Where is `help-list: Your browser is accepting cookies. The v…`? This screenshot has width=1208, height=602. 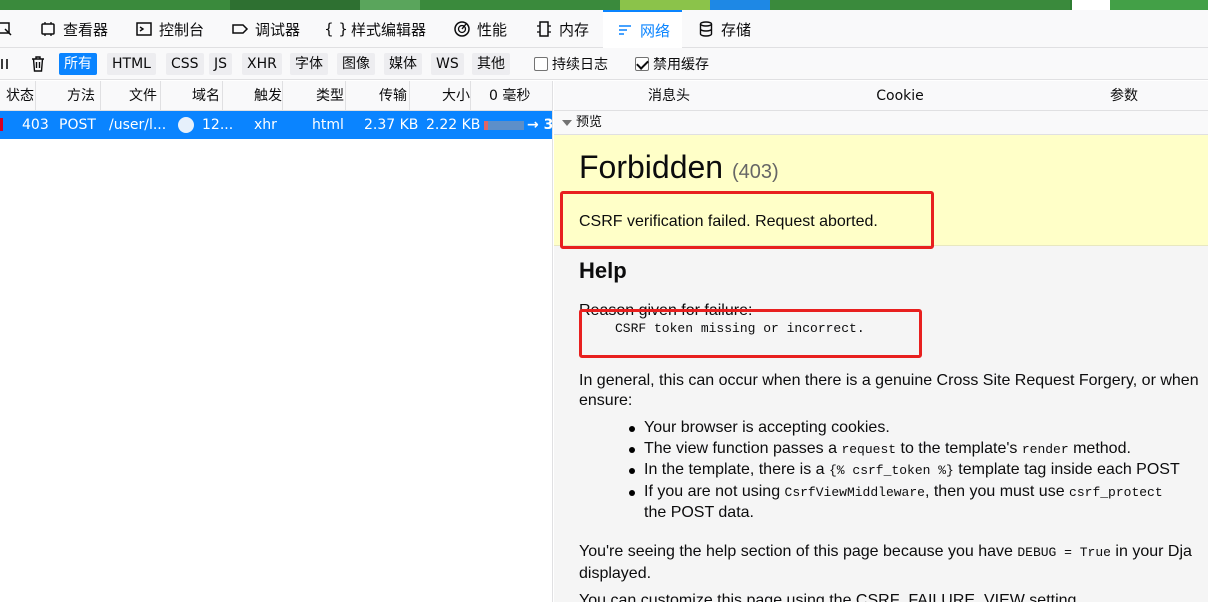 help-list: Your browser is accepting cookies. The v… is located at coordinates (918, 471).